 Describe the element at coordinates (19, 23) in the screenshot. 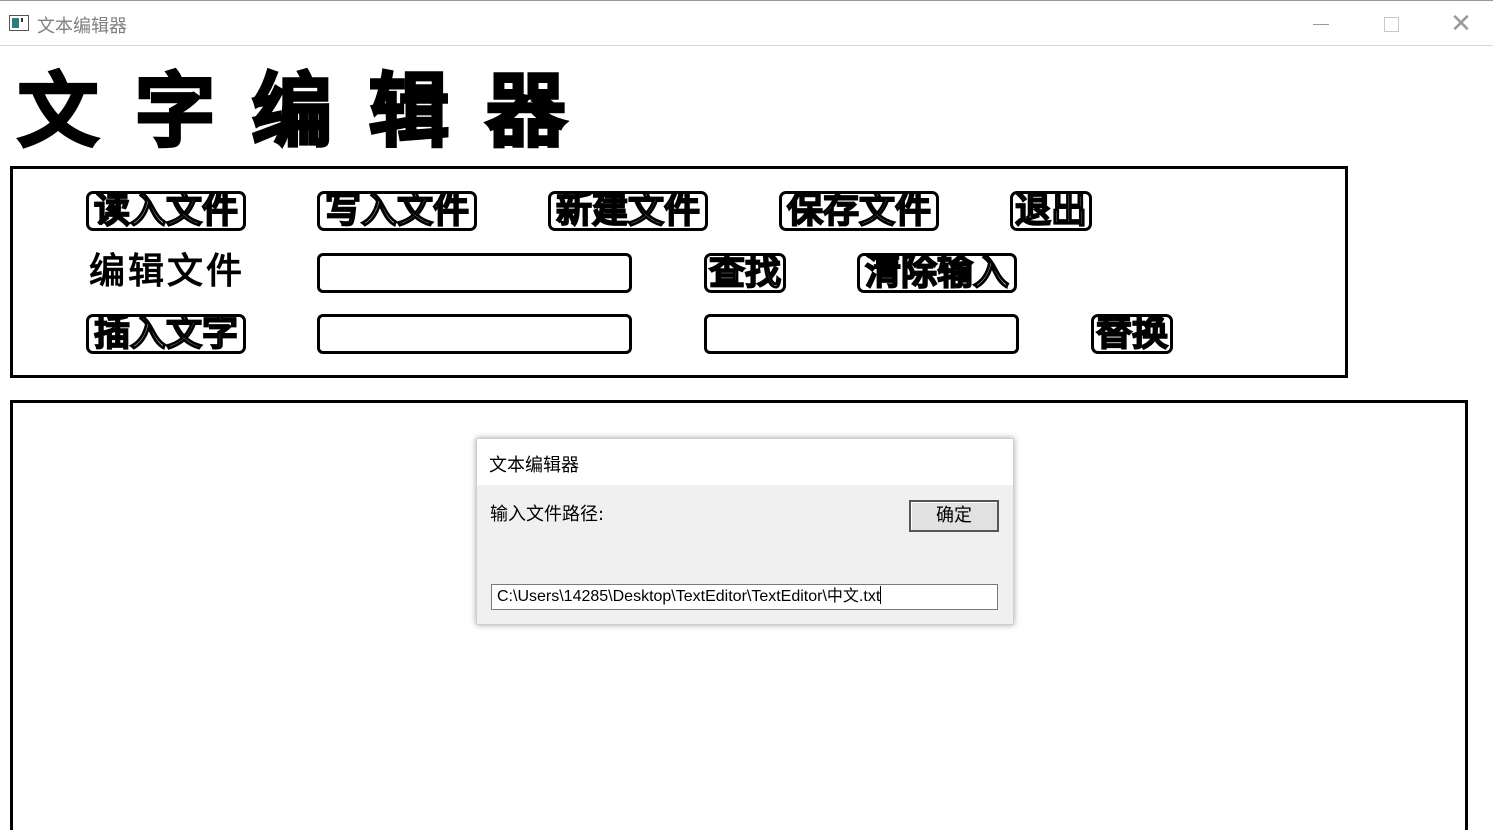

I see `app-icon` at that location.